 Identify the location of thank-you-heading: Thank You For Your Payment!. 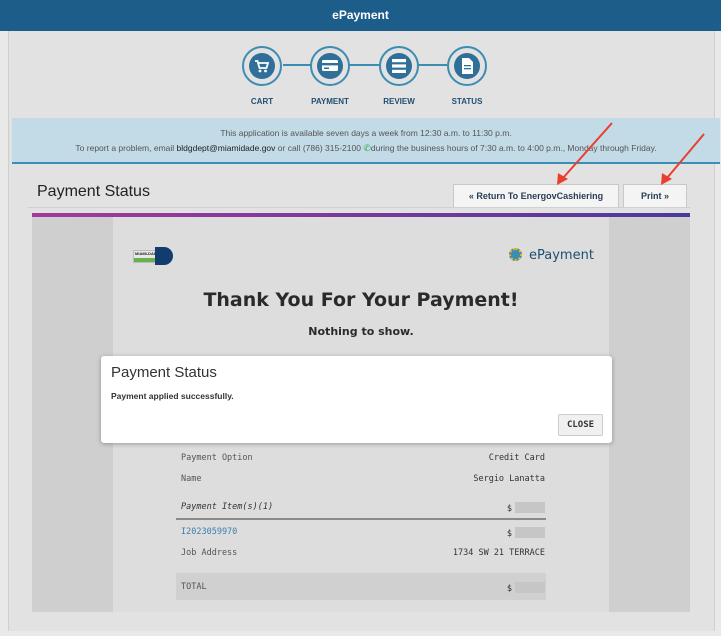
(361, 300).